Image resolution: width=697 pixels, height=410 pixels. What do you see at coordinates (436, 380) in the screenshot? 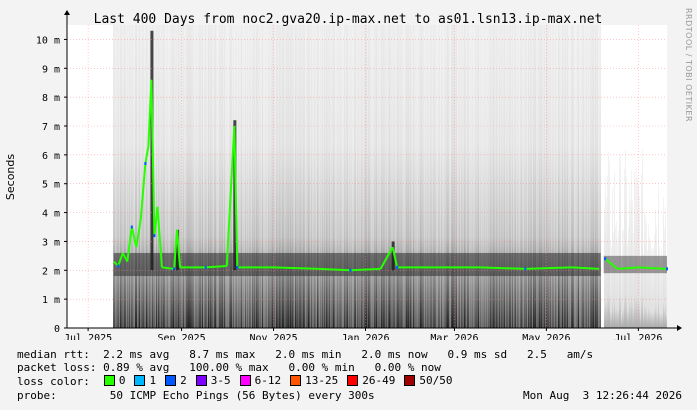
I see `loss-color-label-text: 50/50` at bounding box center [436, 380].